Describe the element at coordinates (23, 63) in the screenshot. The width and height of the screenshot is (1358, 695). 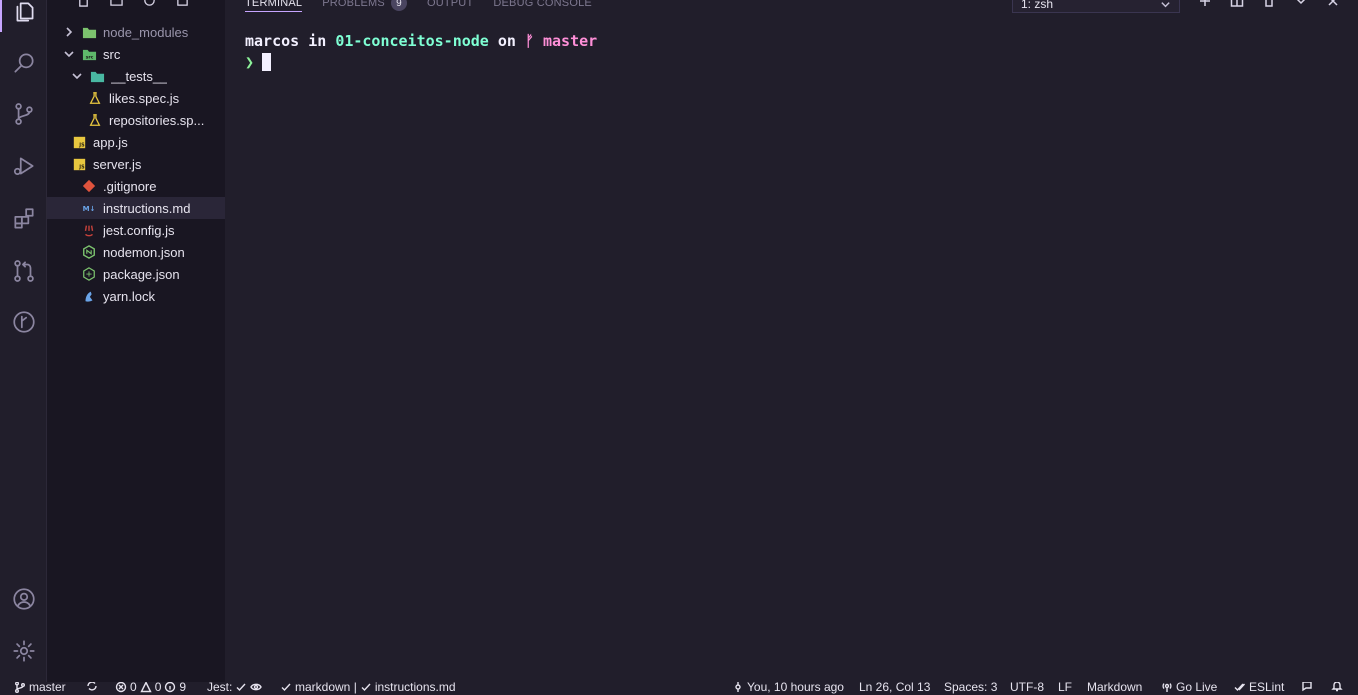
I see `search-icon` at that location.